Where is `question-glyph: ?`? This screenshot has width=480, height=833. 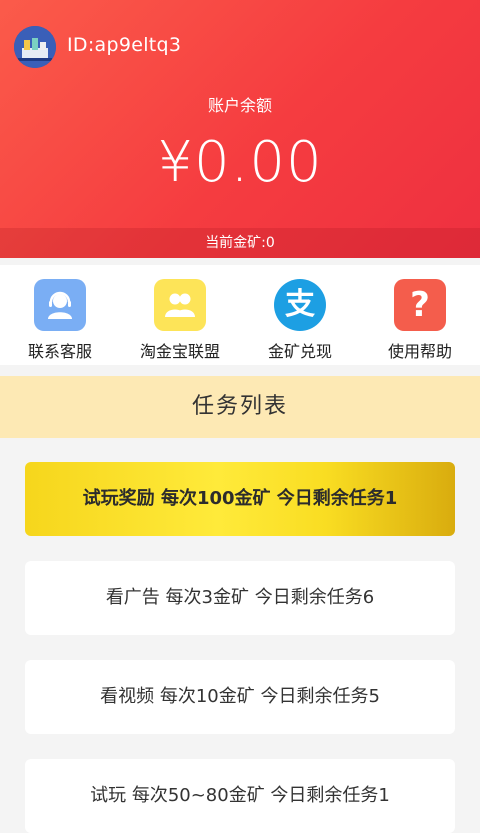
question-glyph: ? is located at coordinates (420, 305).